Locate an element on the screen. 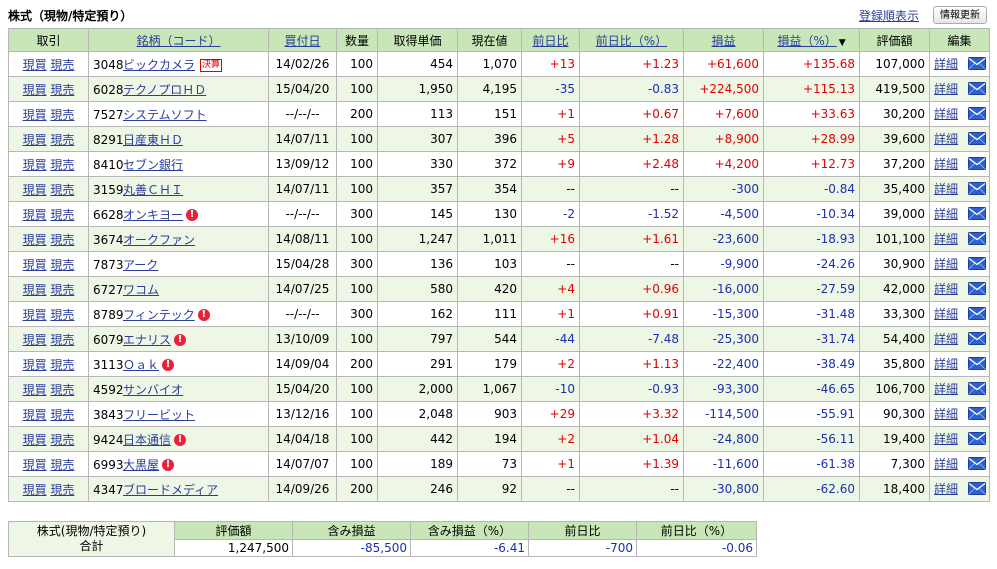 The image size is (997, 569). stock-name-link: テクノプロＨＤ is located at coordinates (164, 90).